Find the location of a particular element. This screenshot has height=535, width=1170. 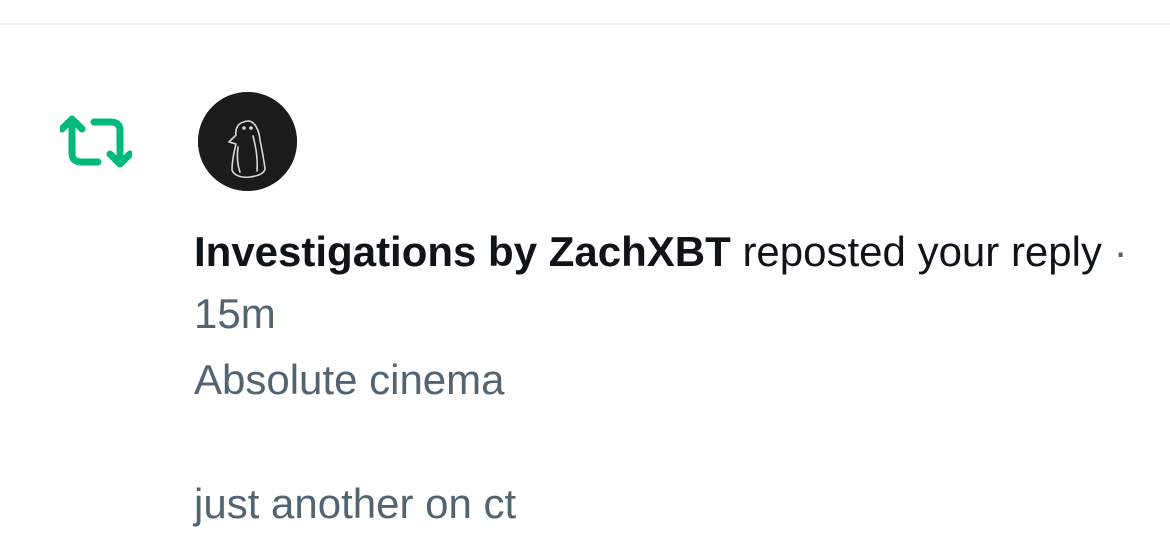

penguin-avatar-icon is located at coordinates (247, 141).